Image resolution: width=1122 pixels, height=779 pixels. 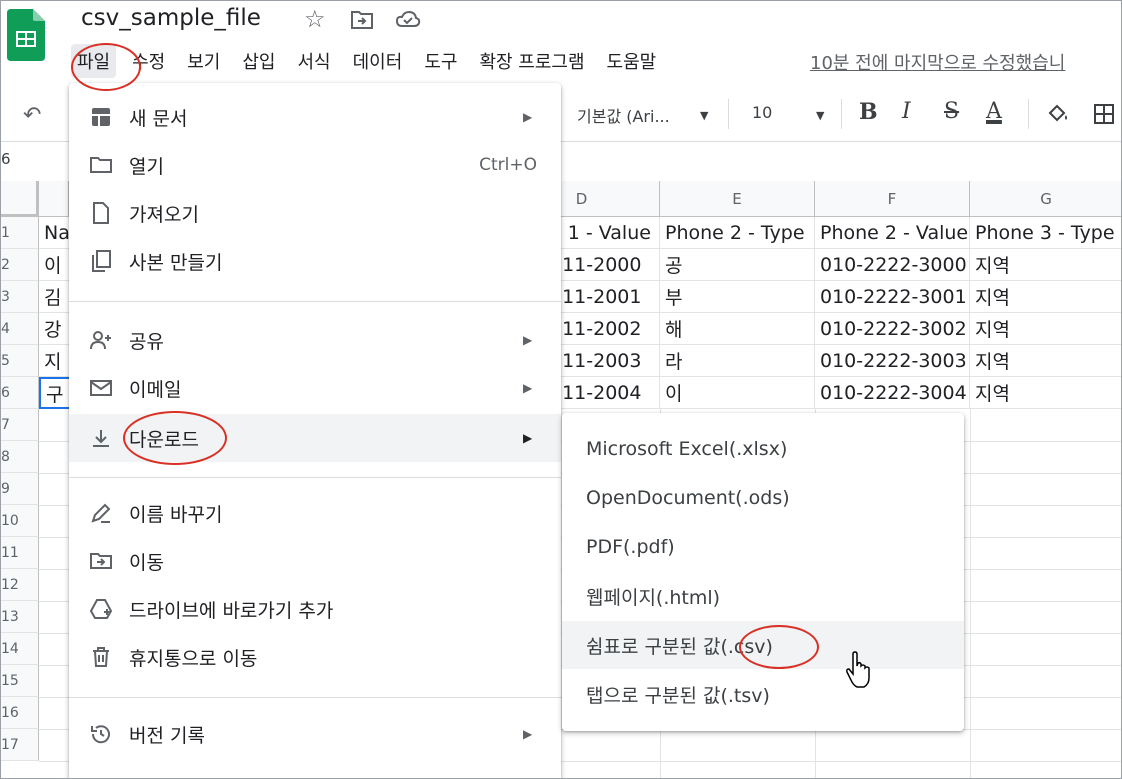 What do you see at coordinates (101, 438) in the screenshot?
I see `download-icon` at bounding box center [101, 438].